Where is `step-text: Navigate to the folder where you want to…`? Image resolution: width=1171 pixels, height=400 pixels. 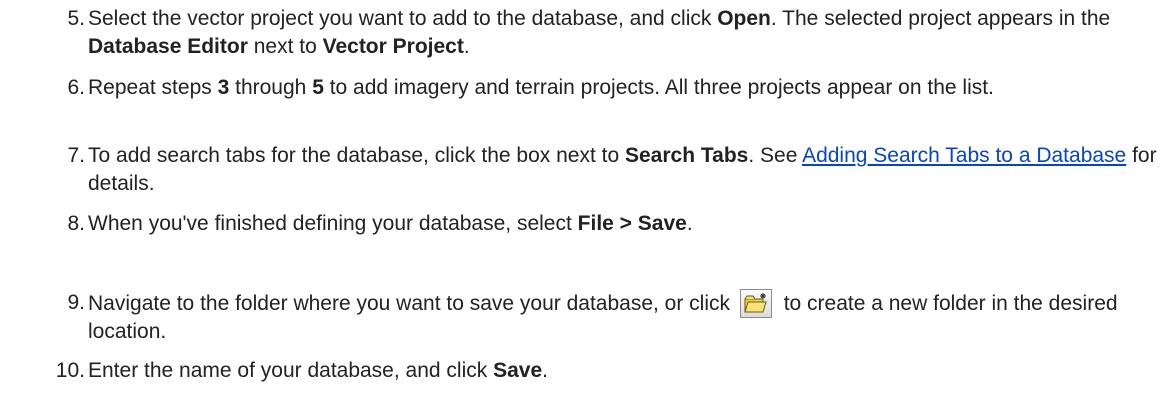
step-text: Navigate to the folder where you want to… is located at coordinates (623, 317).